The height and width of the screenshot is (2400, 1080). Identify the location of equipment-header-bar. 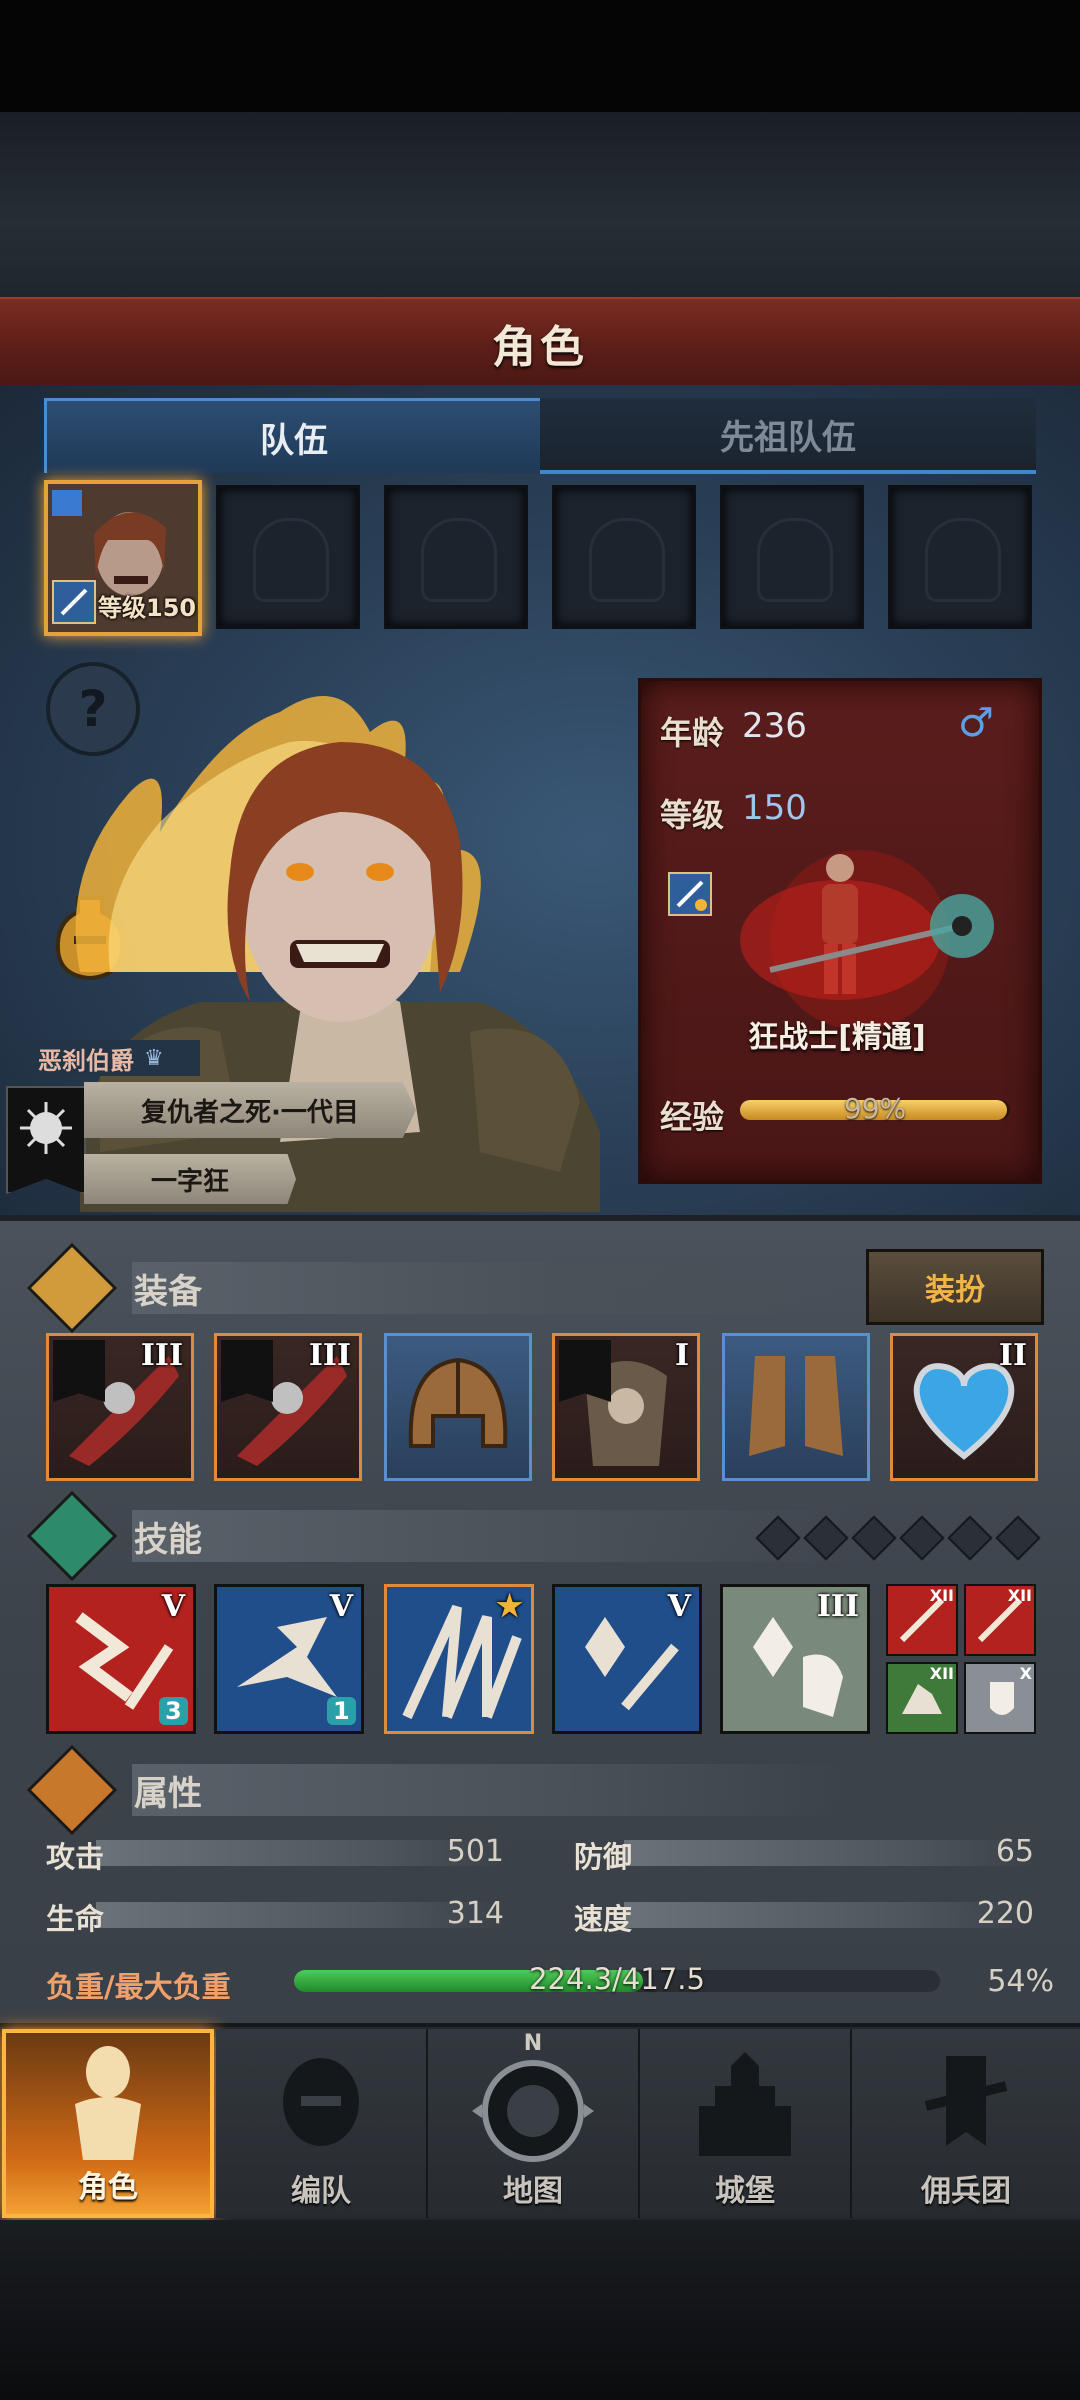
(492, 1288).